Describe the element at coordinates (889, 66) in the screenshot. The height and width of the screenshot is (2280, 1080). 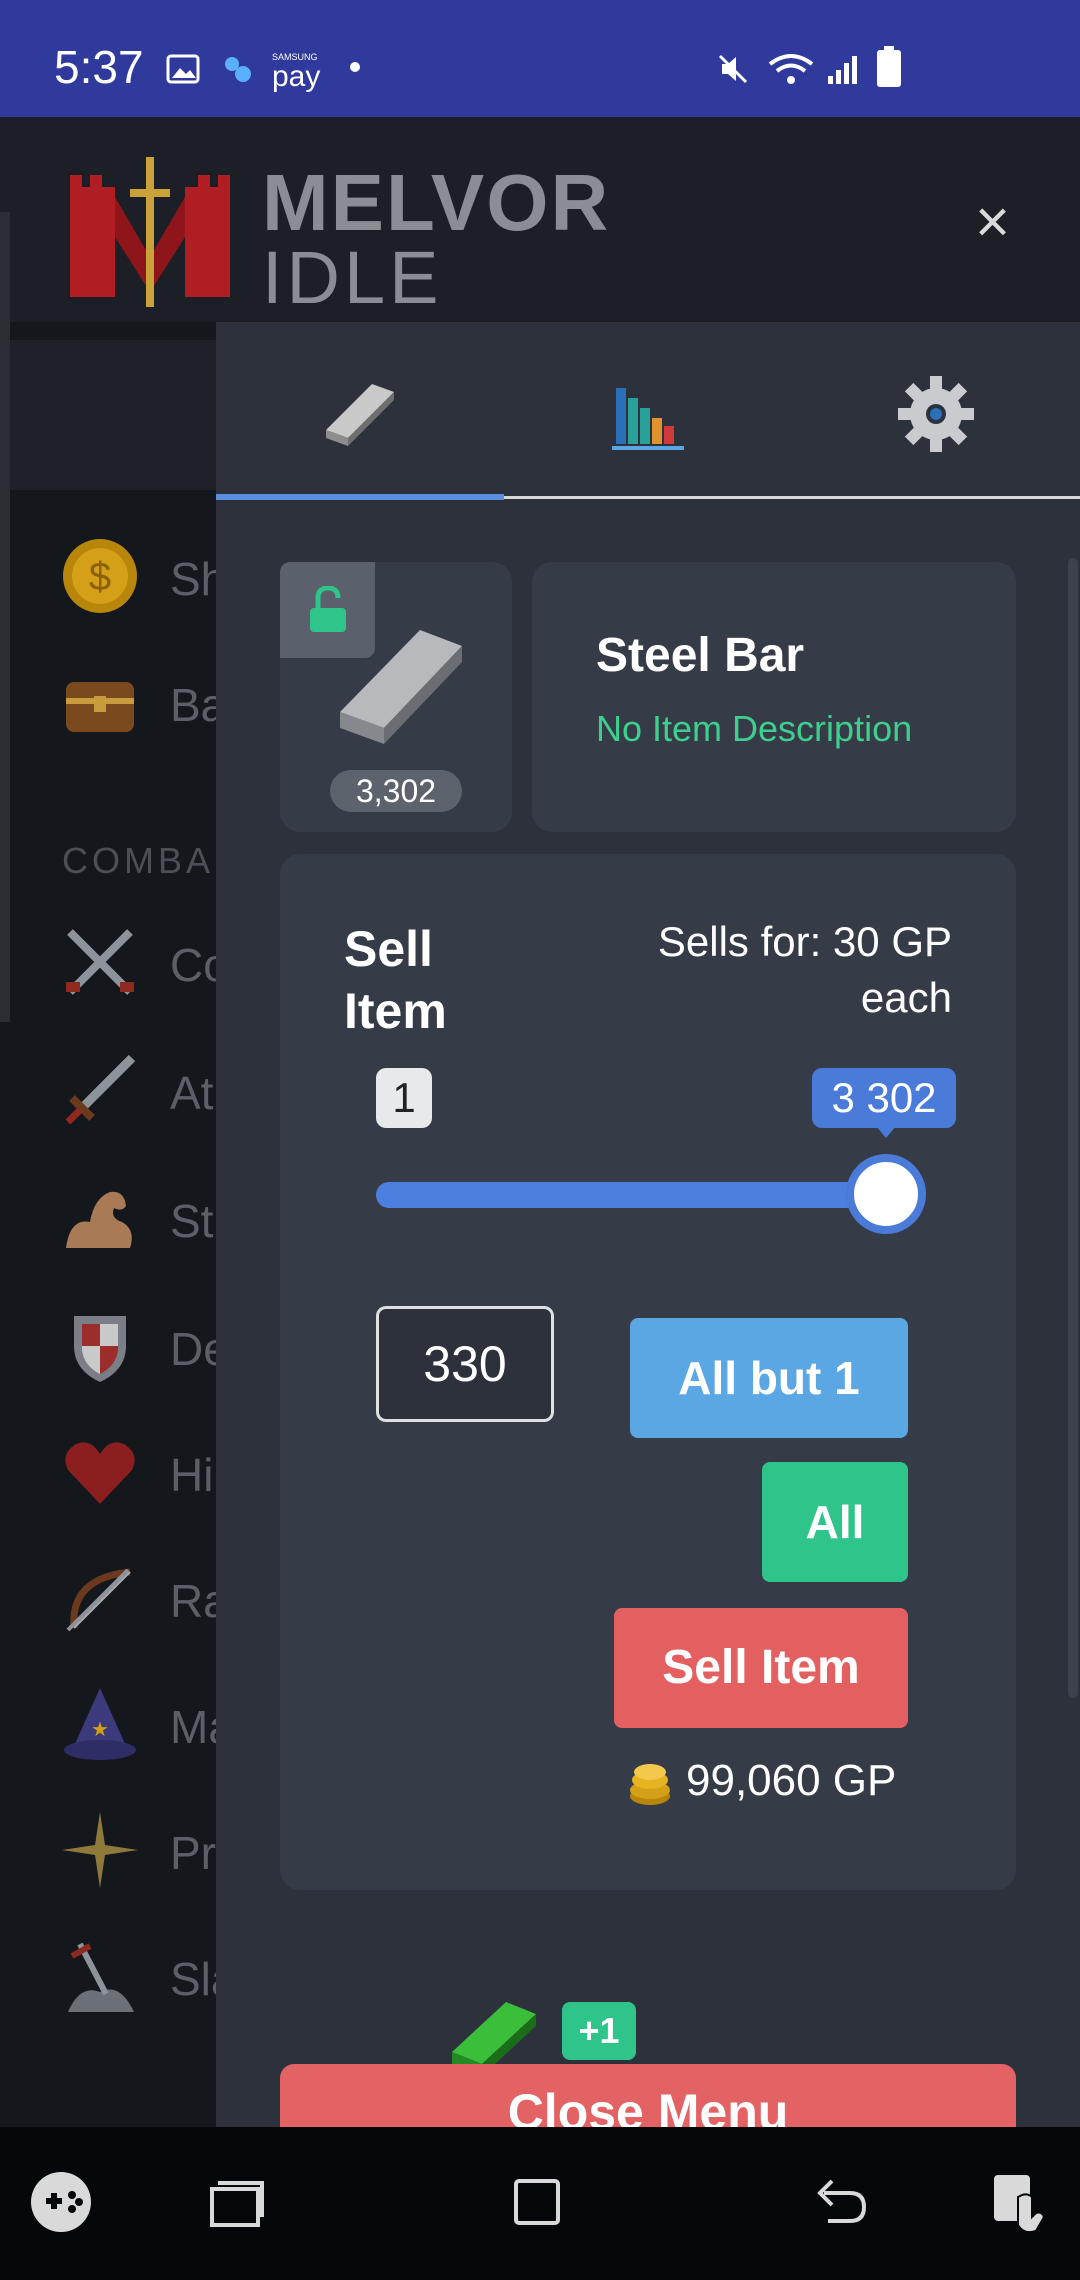
I see `battery-icon` at that location.